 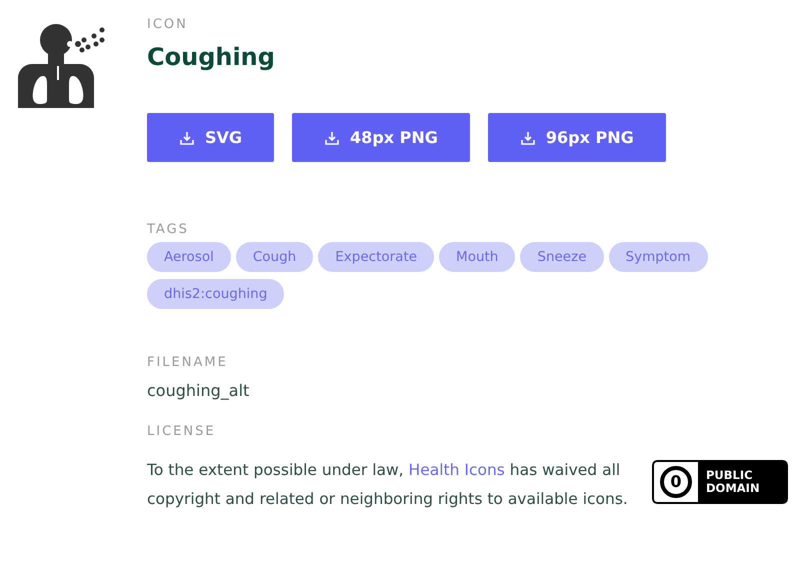 What do you see at coordinates (168, 229) in the screenshot?
I see `section-label: TAGS` at bounding box center [168, 229].